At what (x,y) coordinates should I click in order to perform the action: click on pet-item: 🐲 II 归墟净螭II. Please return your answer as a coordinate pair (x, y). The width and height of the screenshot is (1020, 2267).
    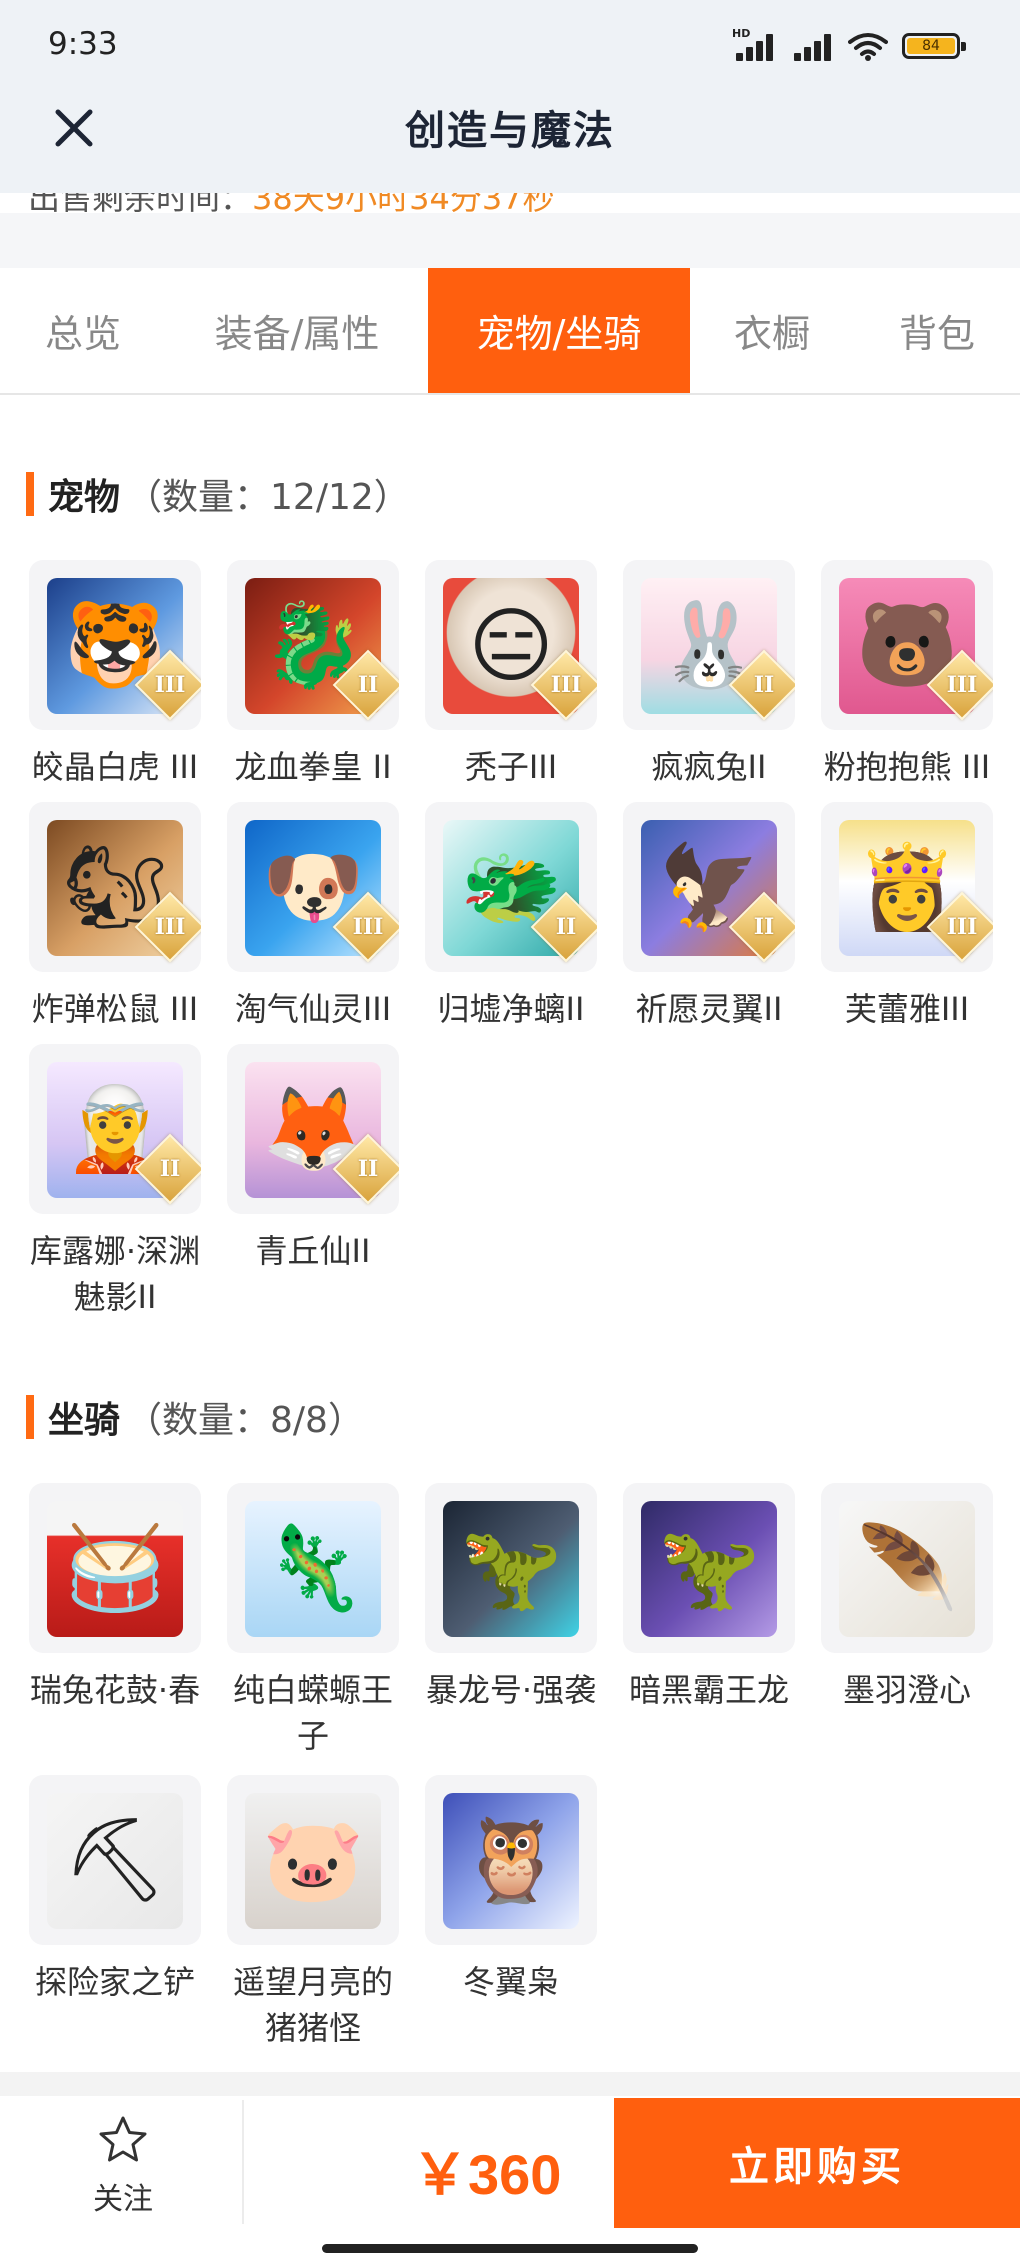
    Looking at the image, I should click on (496, 917).